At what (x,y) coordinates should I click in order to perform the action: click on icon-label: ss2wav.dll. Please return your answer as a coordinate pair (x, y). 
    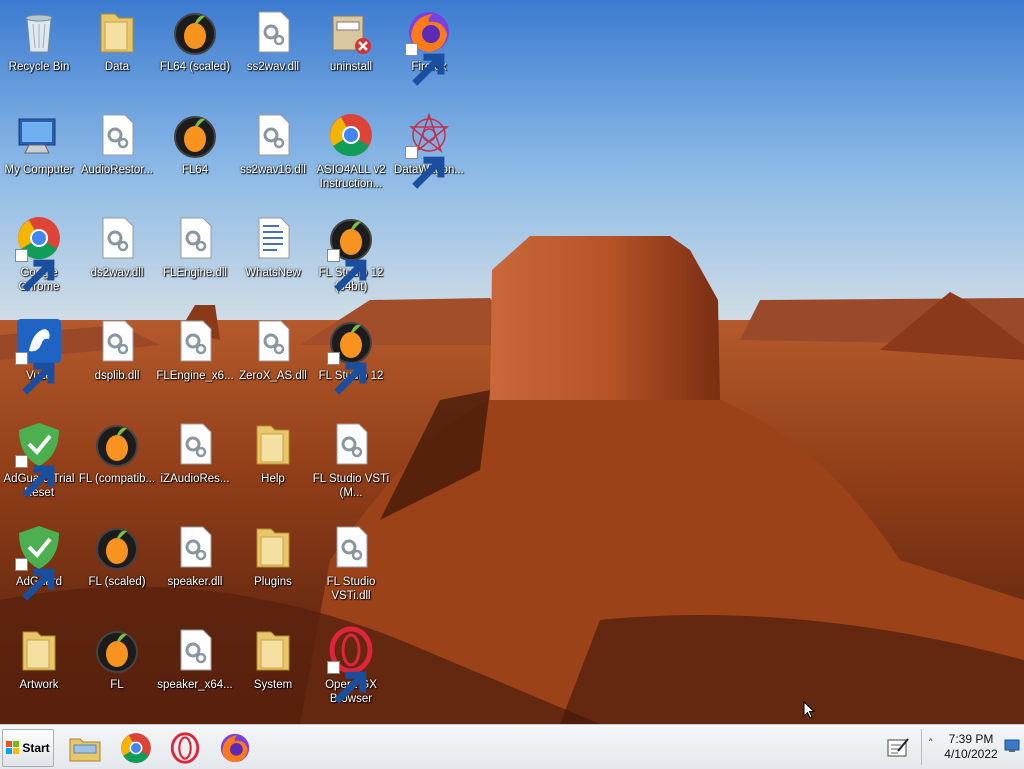
    Looking at the image, I should click on (273, 67).